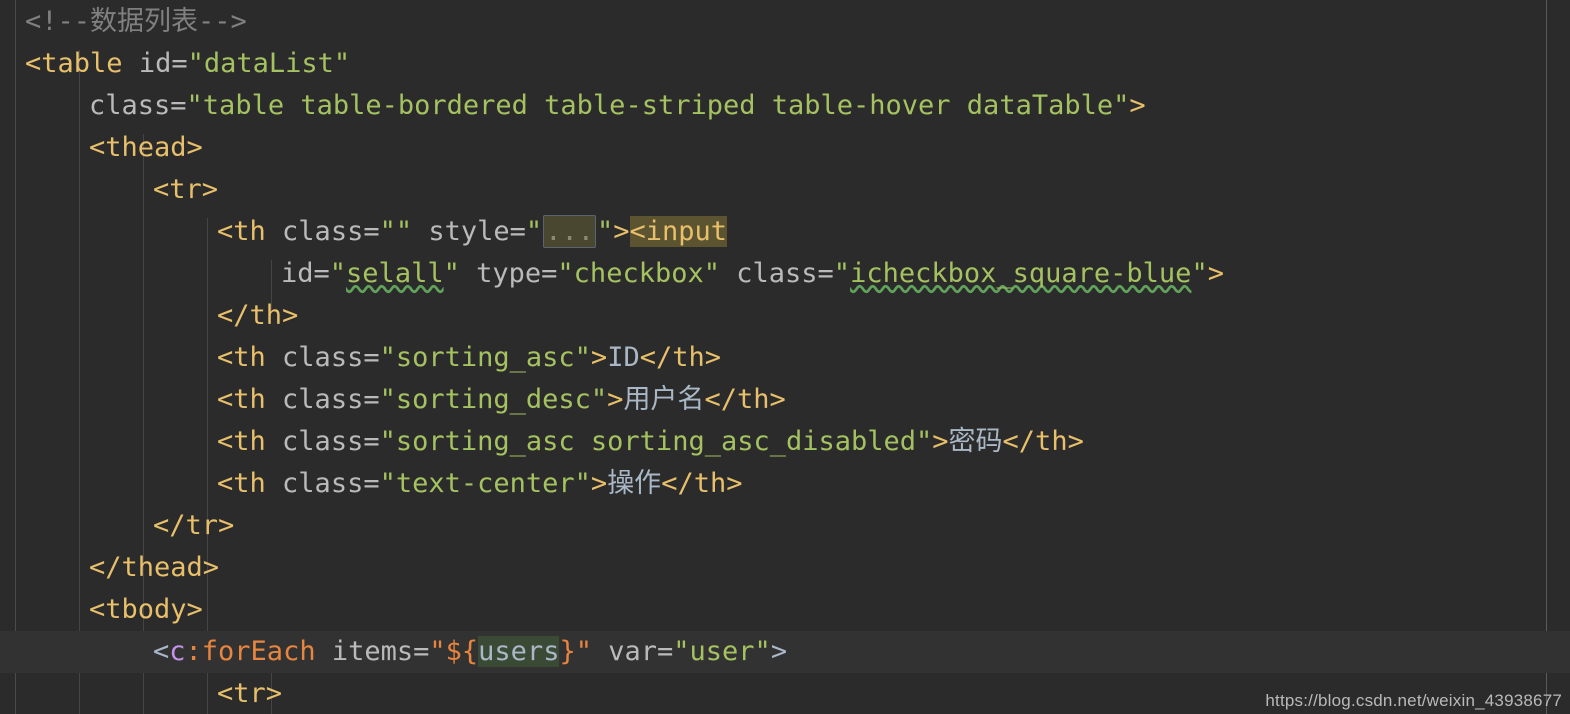 This screenshot has width=1570, height=714. What do you see at coordinates (372, 651) in the screenshot?
I see `token-attr: items` at bounding box center [372, 651].